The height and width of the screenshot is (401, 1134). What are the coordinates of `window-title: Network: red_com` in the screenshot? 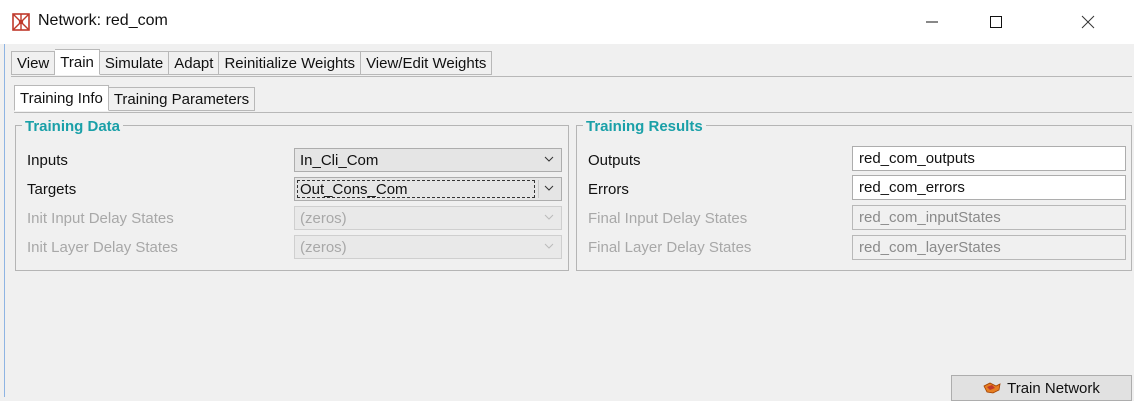 It's located at (103, 20).